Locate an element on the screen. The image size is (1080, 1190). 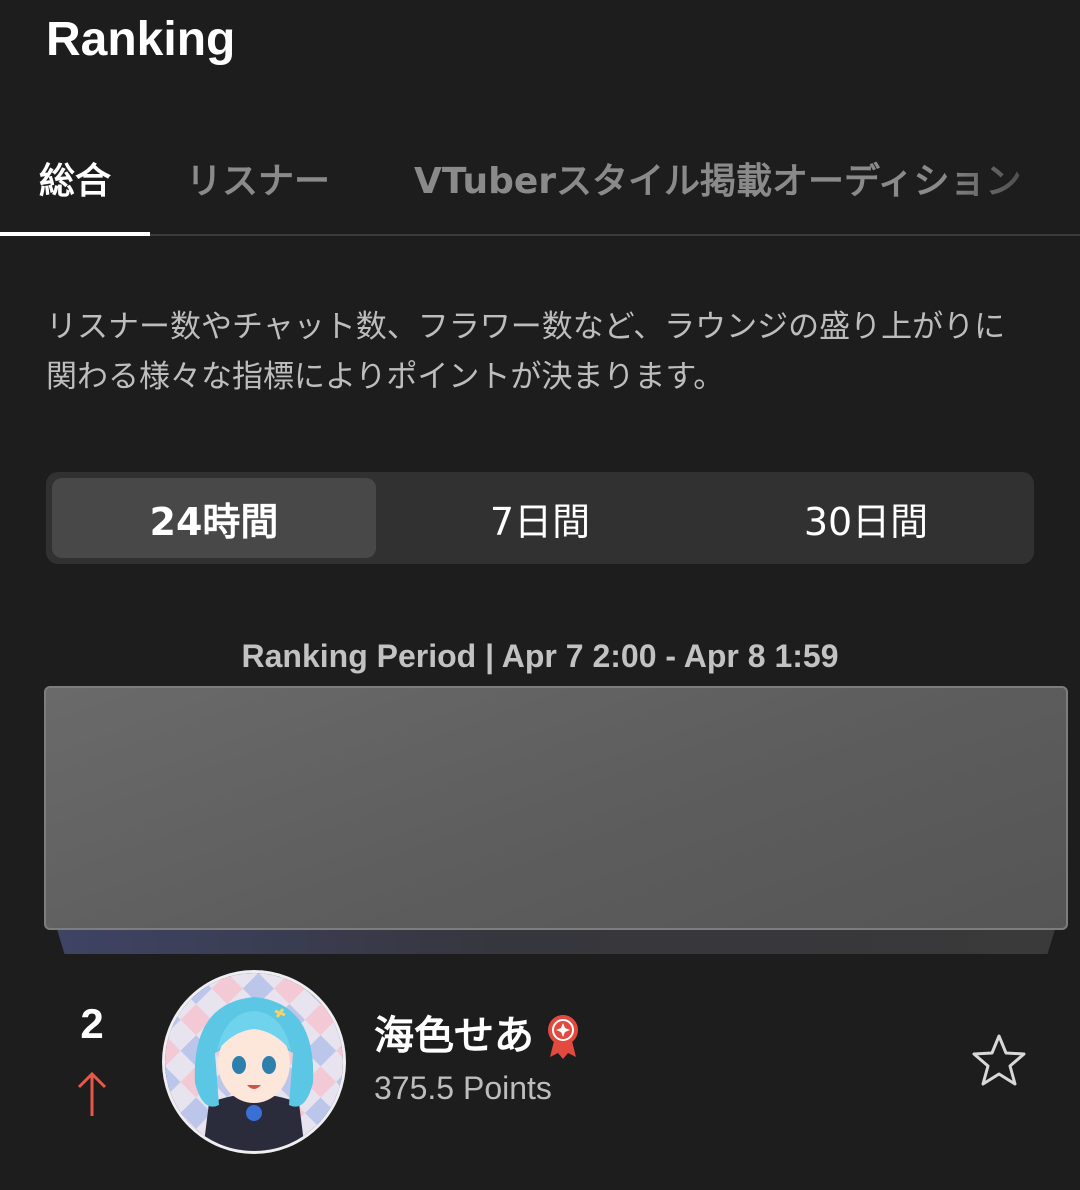
user-name-row: 海色せあ is located at coordinates (477, 1036).